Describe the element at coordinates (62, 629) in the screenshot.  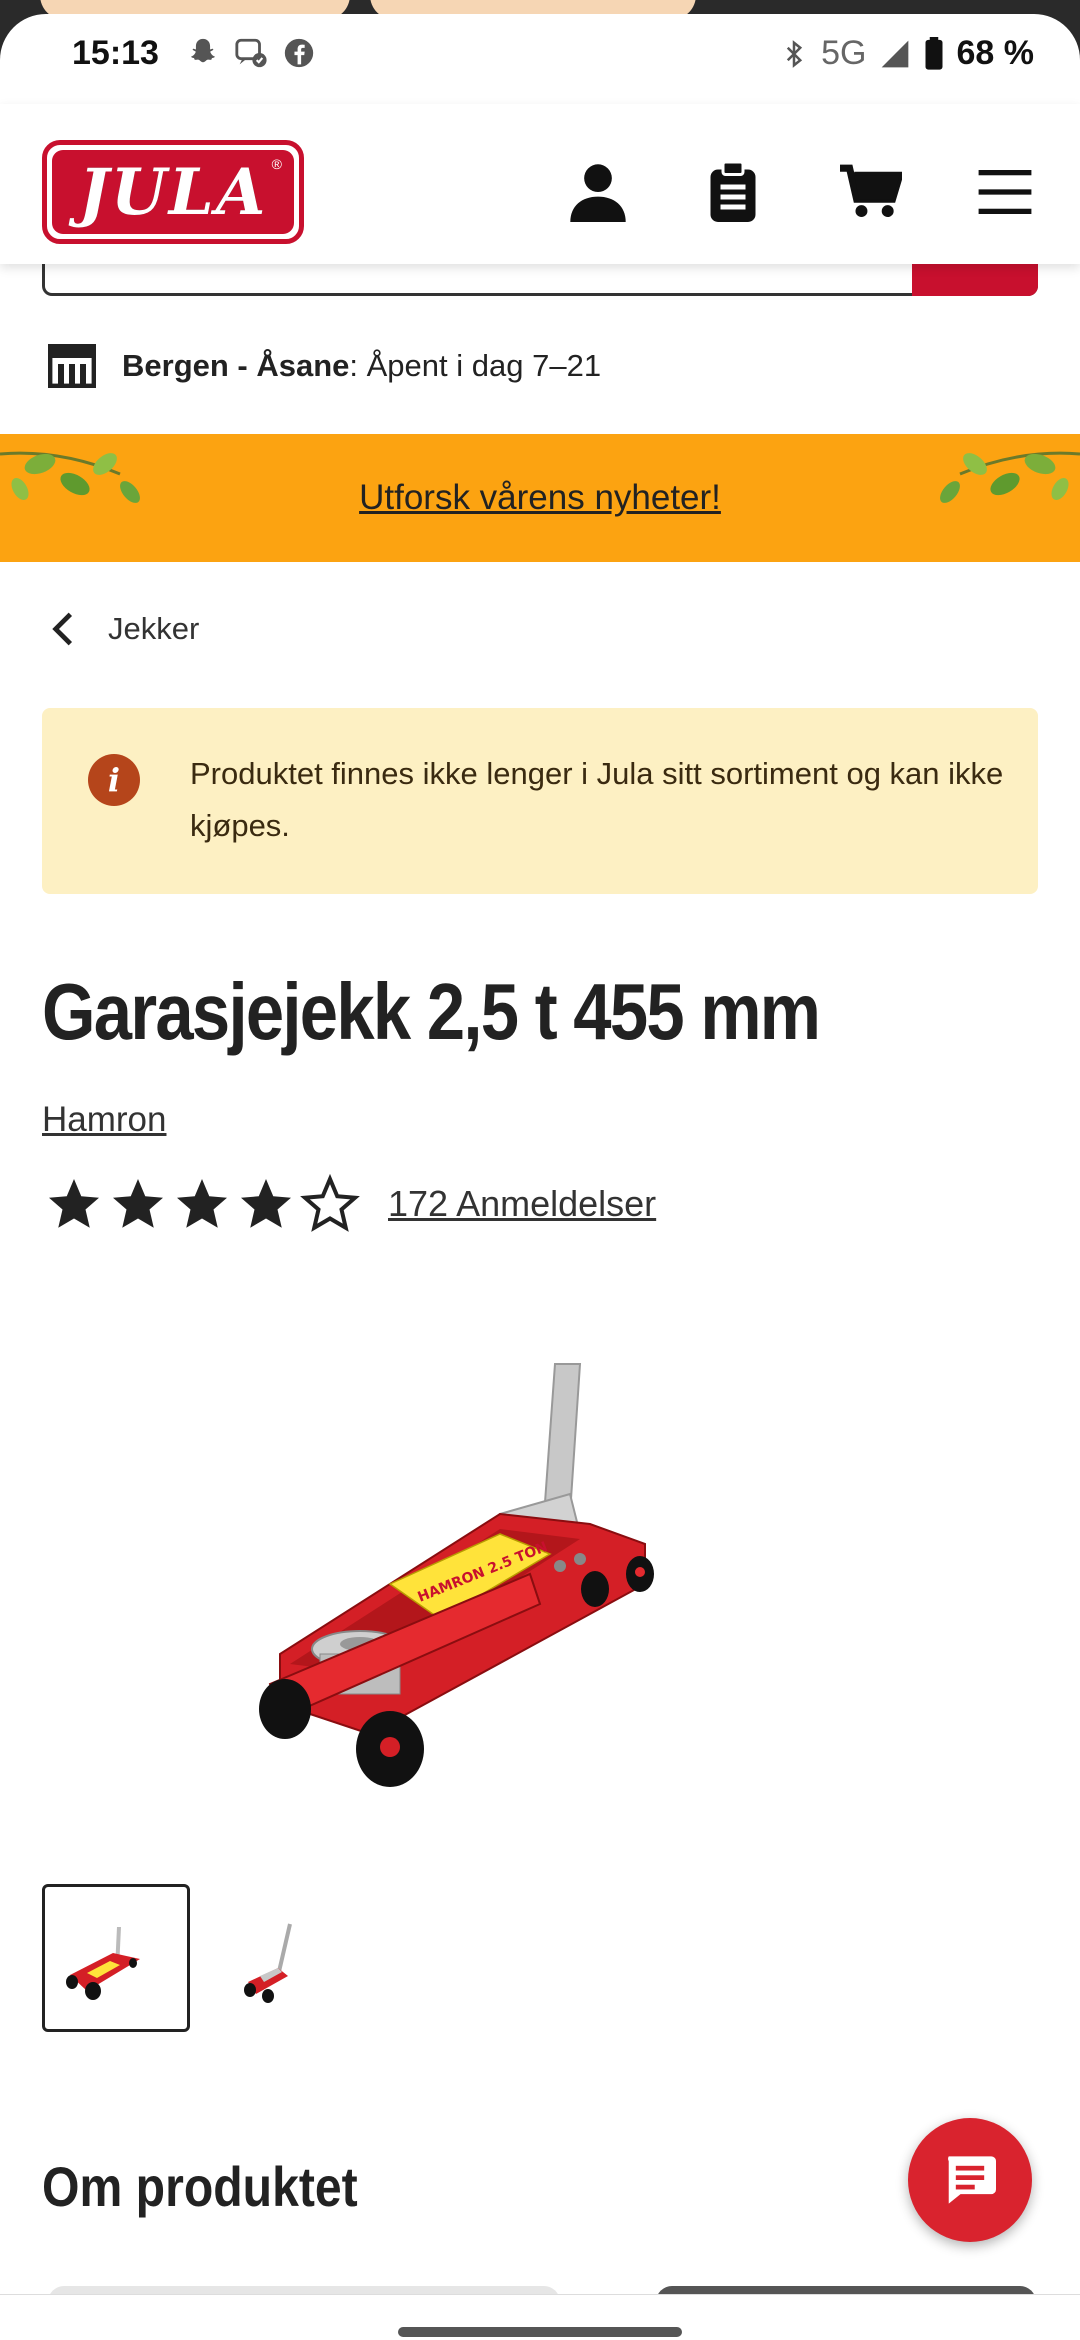
I see `chevron-left-icon` at that location.